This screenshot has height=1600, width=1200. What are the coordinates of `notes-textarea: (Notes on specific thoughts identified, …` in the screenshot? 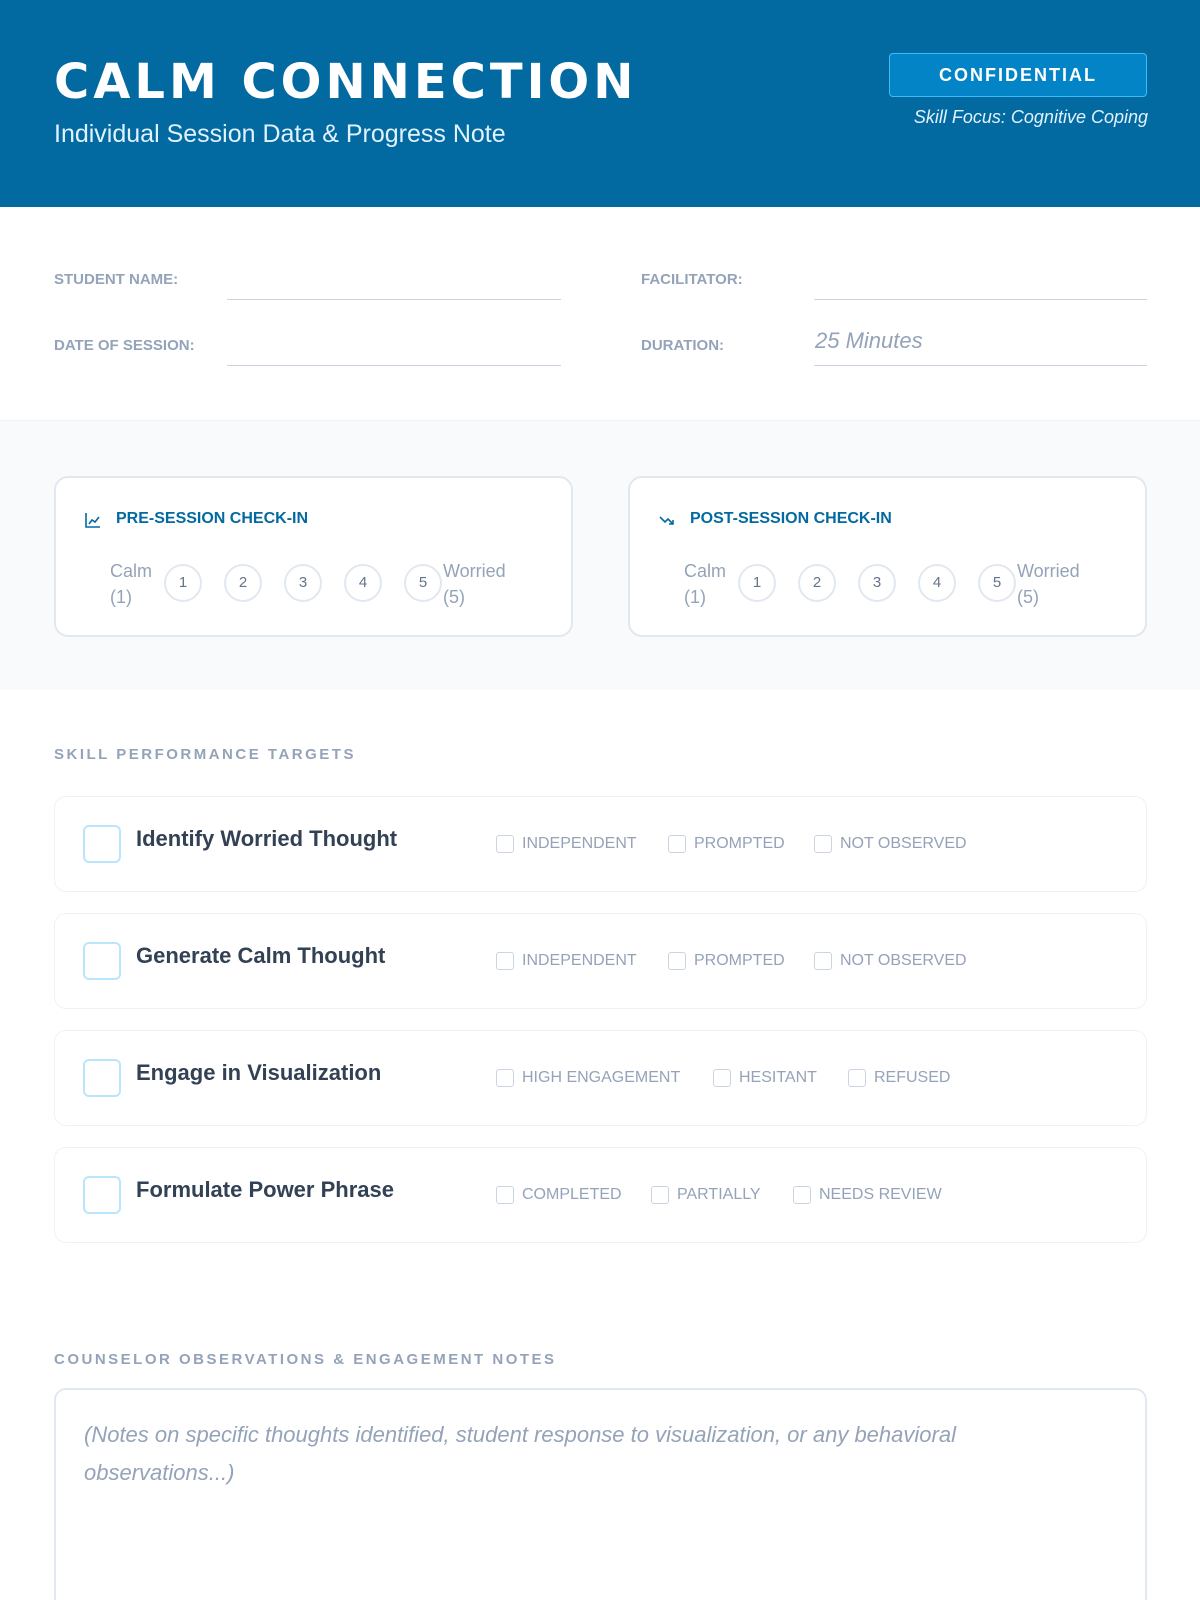 It's located at (600, 1494).